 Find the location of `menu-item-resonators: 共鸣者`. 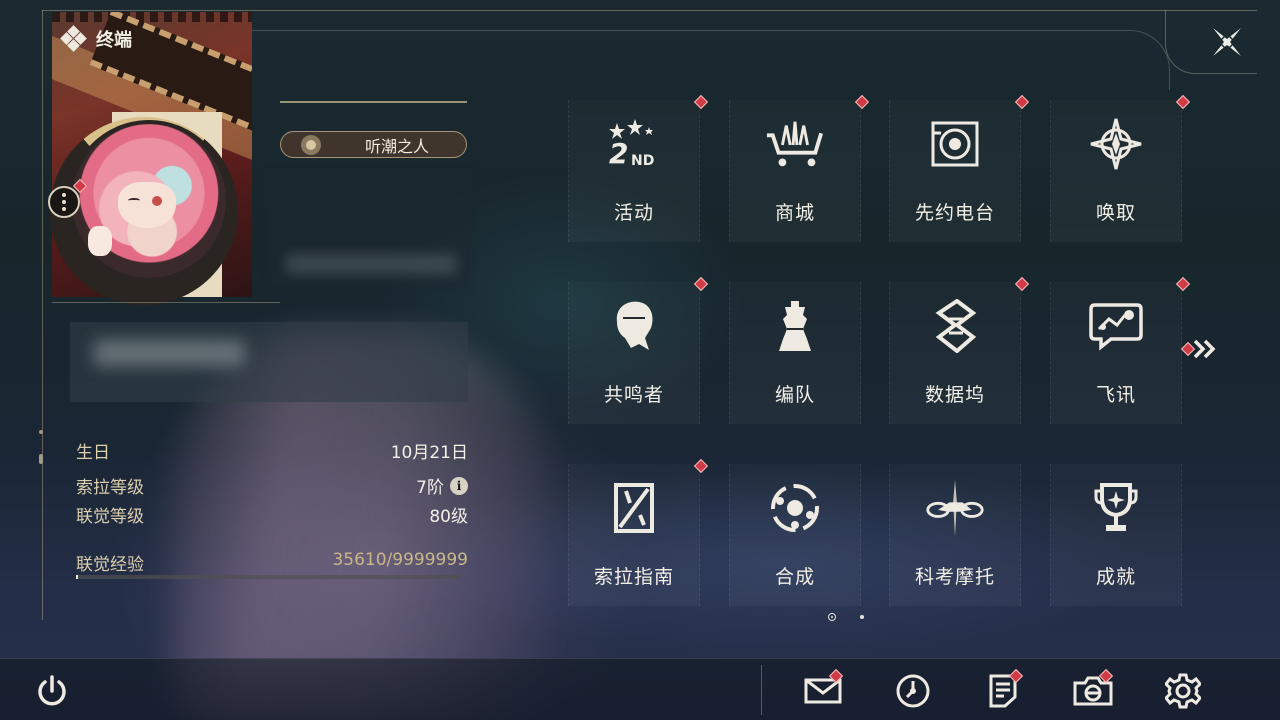

menu-item-resonators: 共鸣者 is located at coordinates (634, 361).